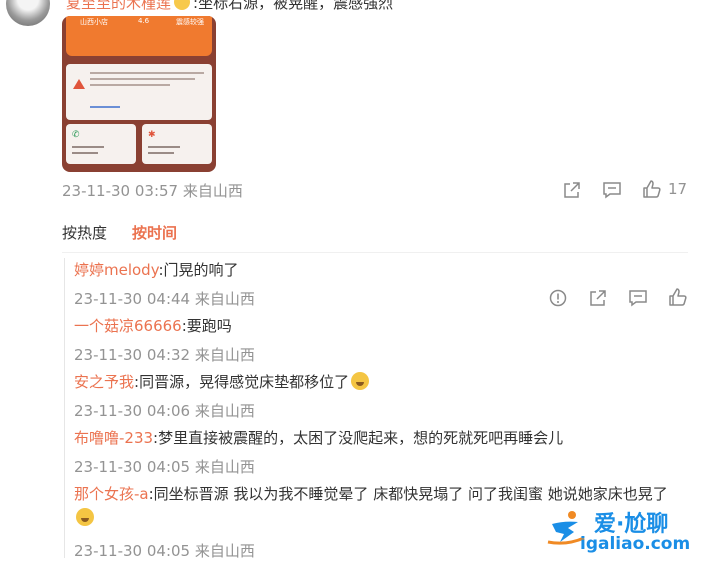  What do you see at coordinates (76, 135) in the screenshot?
I see `phone-icon: ✆` at bounding box center [76, 135].